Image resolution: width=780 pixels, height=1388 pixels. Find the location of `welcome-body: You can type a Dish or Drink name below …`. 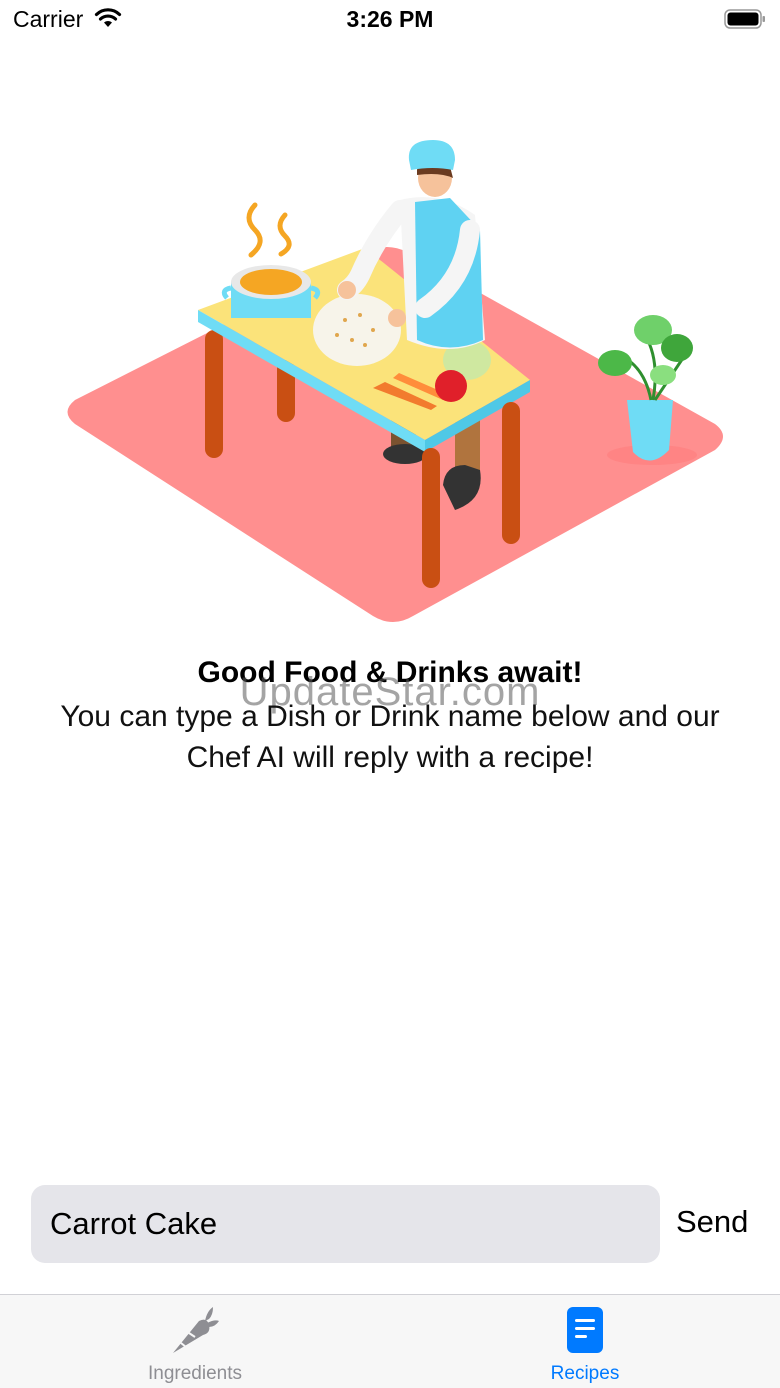

welcome-body: You can type a Dish or Drink name below … is located at coordinates (390, 737).